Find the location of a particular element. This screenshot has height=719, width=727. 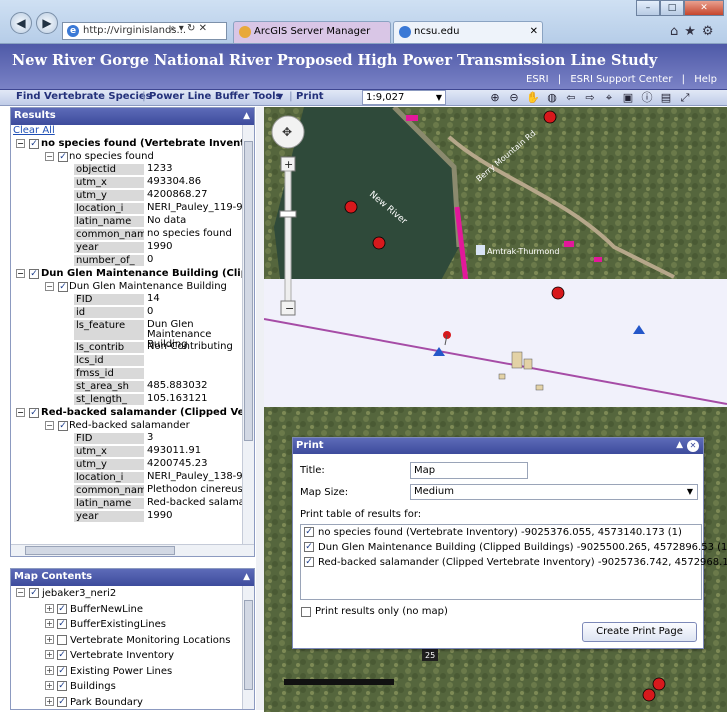

full-extent-icon: ◍ is located at coordinates (552, 97).